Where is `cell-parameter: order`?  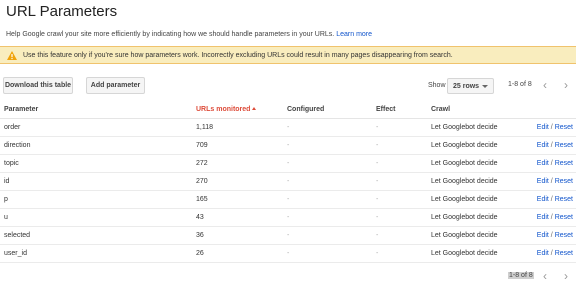
cell-parameter: order is located at coordinates (12, 127).